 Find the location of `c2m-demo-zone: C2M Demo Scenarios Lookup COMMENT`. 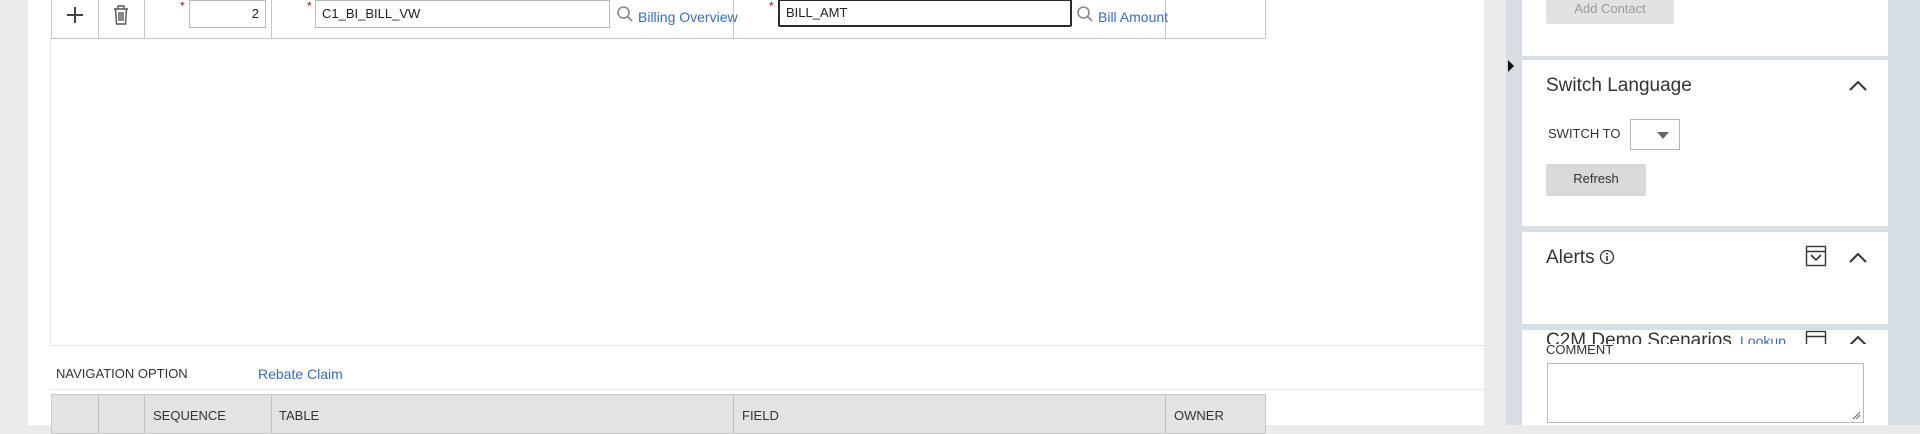

c2m-demo-zone: C2M Demo Scenarios Lookup COMMENT is located at coordinates (1705, 377).